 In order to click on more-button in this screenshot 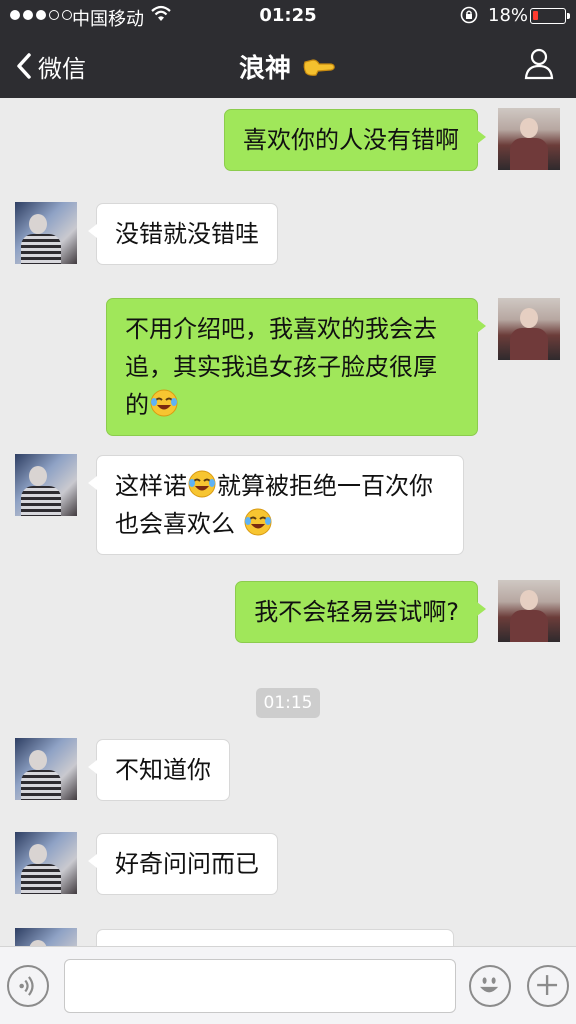, I will do `click(548, 986)`.